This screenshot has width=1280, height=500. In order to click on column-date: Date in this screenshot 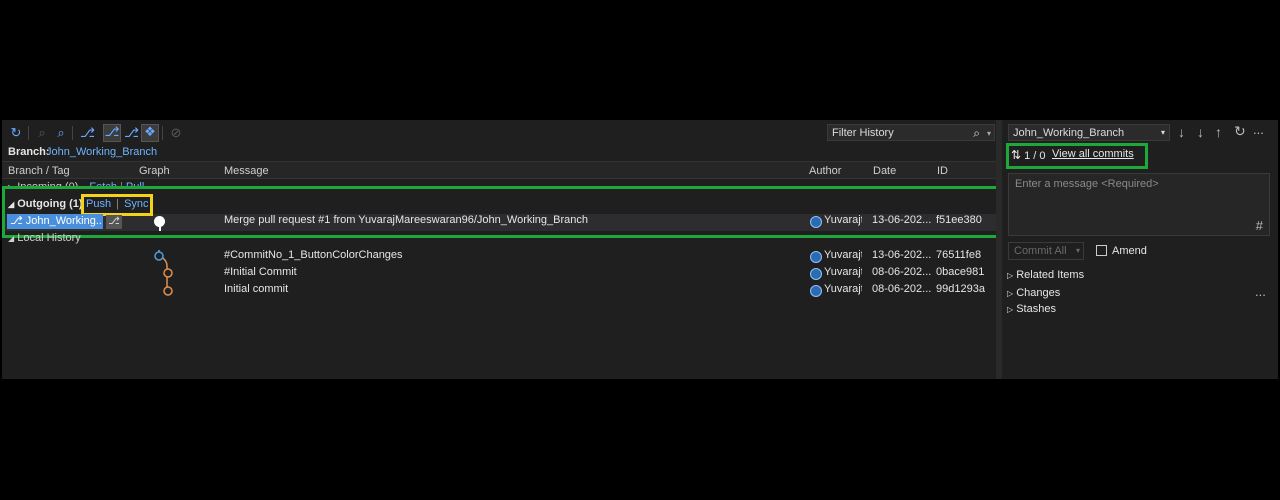, I will do `click(884, 171)`.